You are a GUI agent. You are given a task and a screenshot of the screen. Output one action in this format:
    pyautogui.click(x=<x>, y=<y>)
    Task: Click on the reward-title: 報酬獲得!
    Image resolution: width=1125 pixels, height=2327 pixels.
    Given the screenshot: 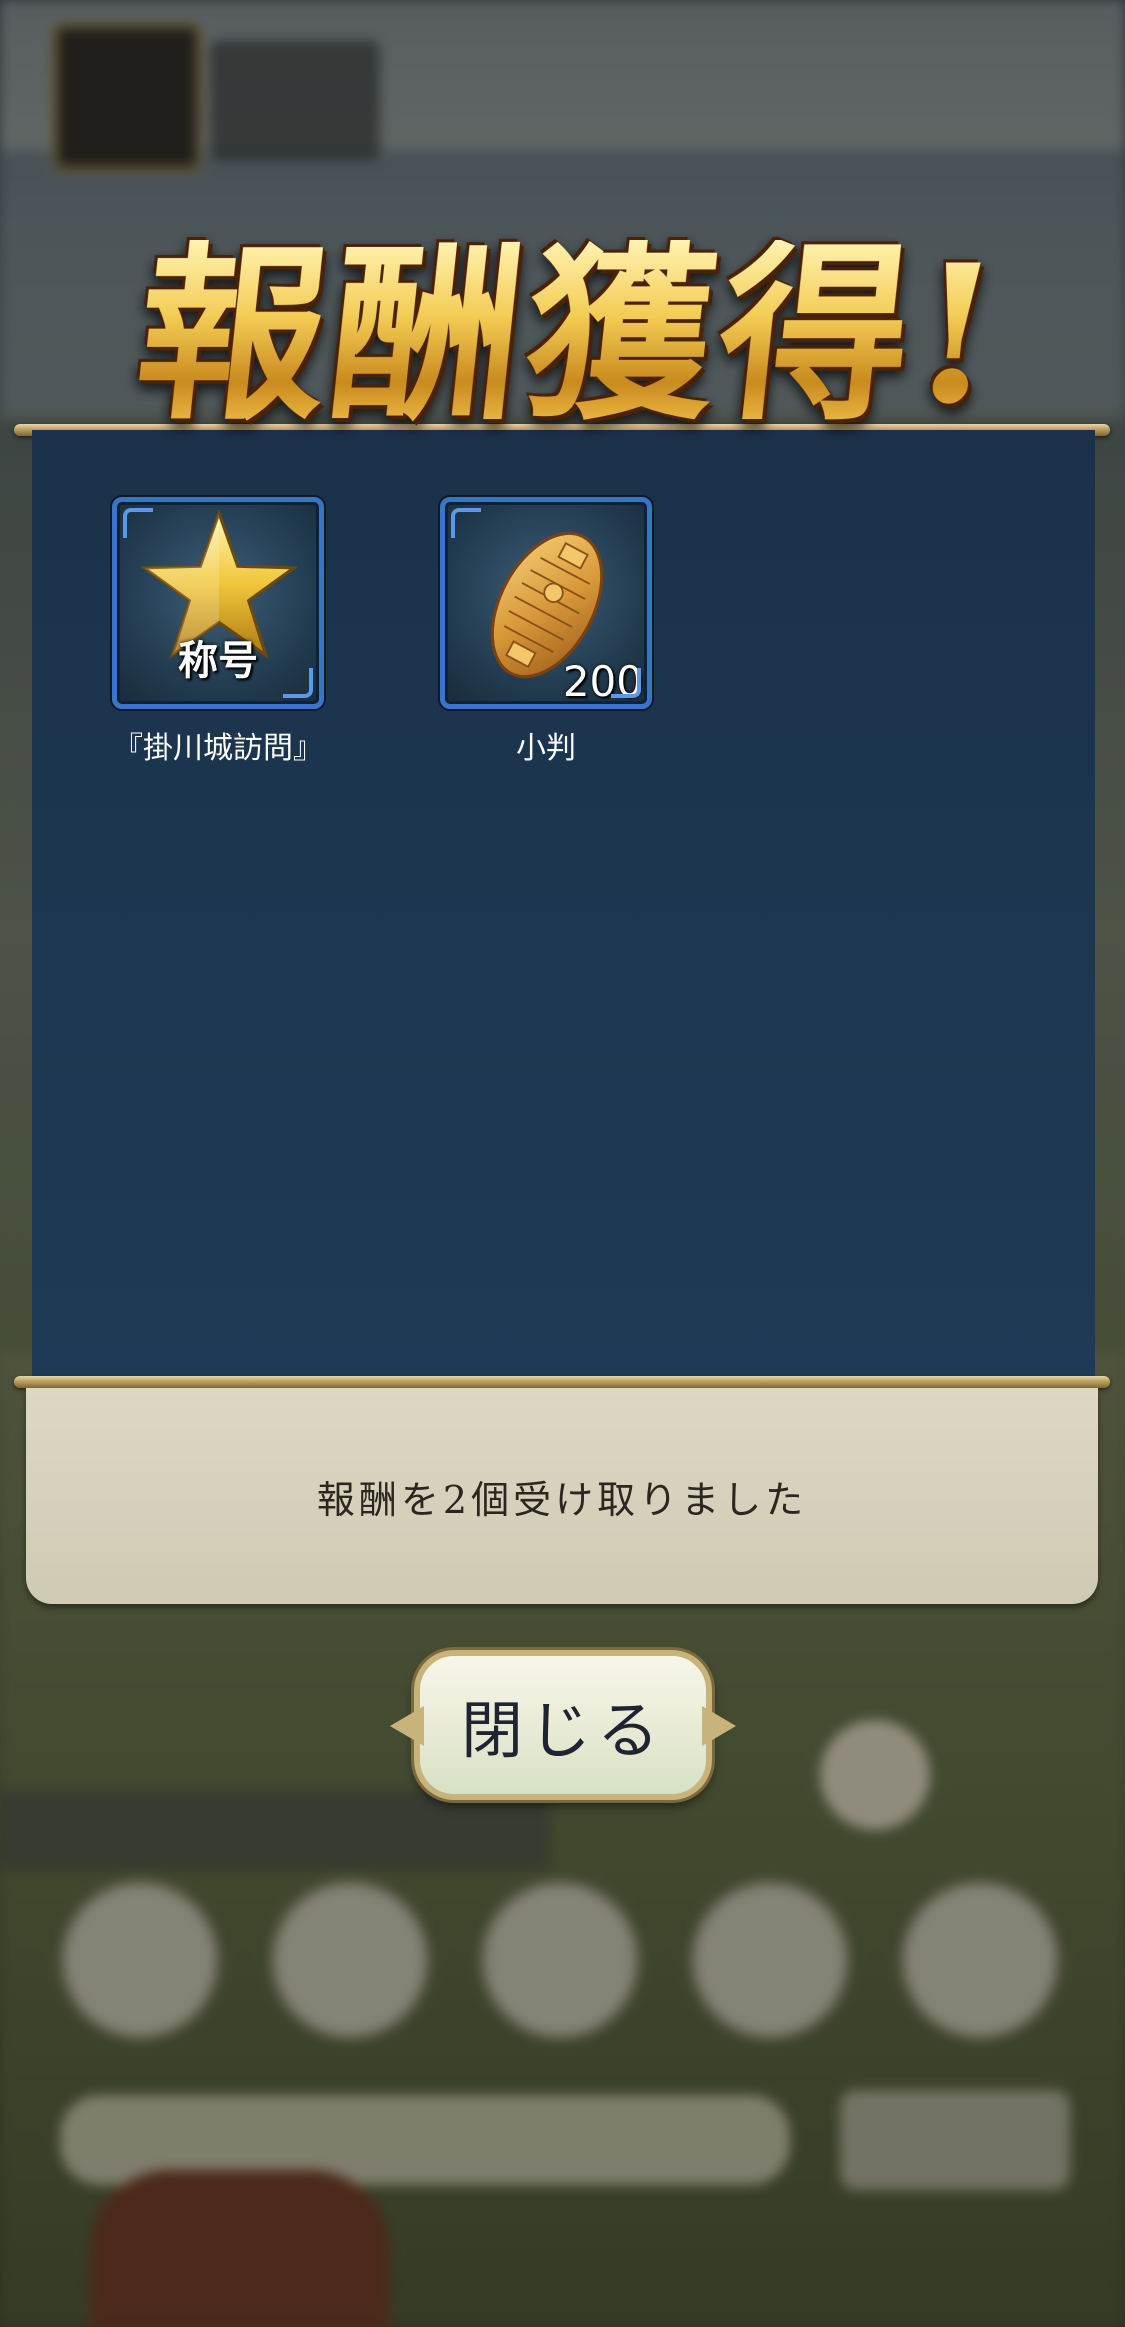 What is the action you would take?
    pyautogui.click(x=570, y=335)
    